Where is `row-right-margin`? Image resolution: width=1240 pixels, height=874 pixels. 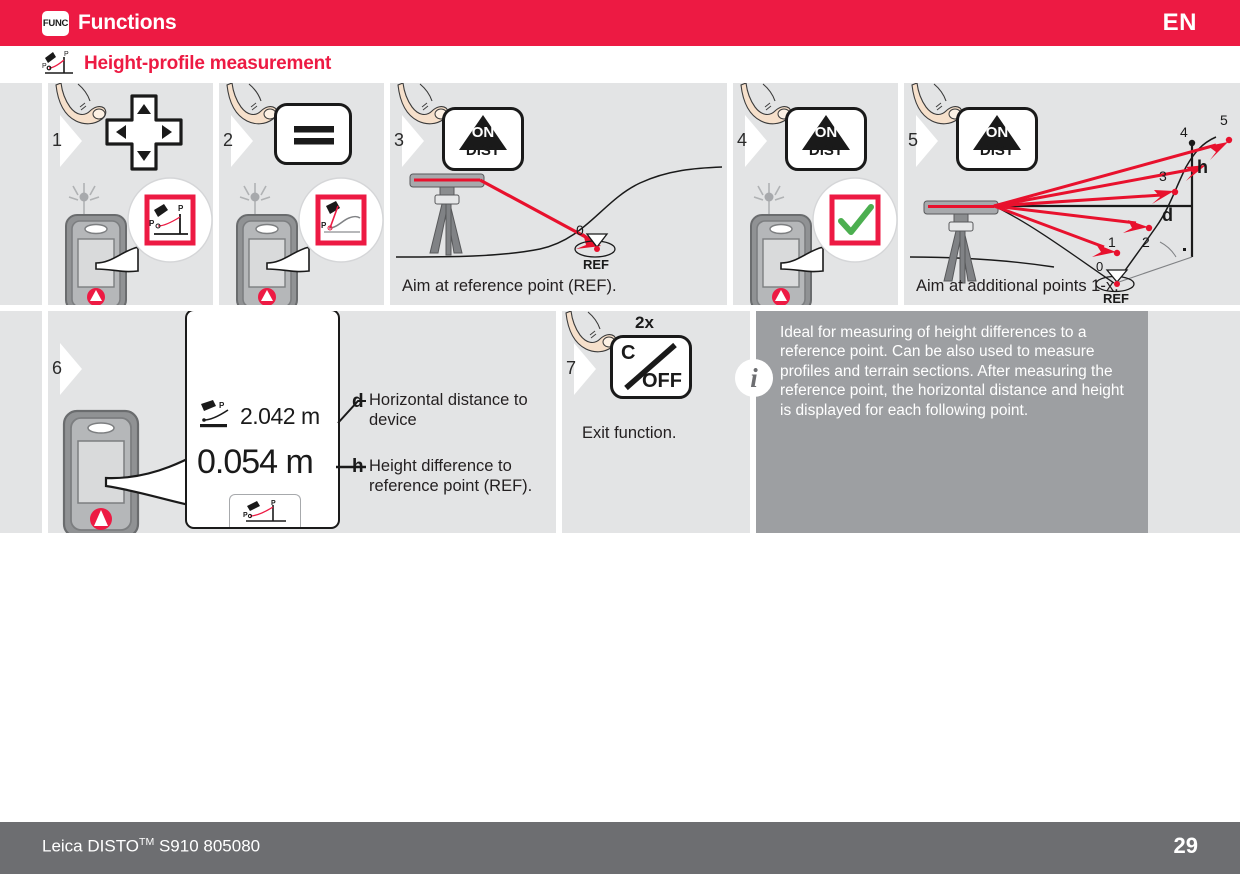
row-right-margin is located at coordinates (1194, 422).